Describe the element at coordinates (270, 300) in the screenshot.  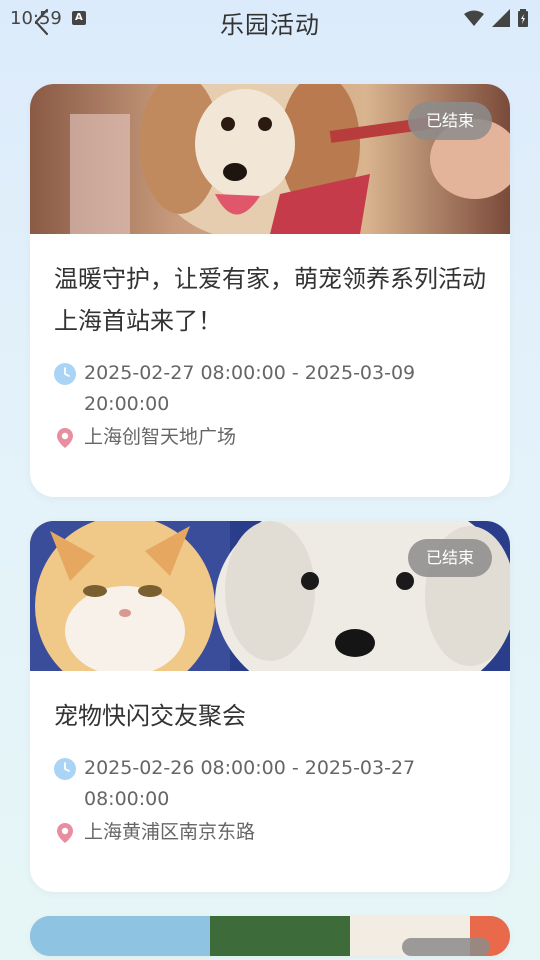
I see `event-title: 温暖守护，让爱有家，萌宠领养系列活动上海首站来了！` at that location.